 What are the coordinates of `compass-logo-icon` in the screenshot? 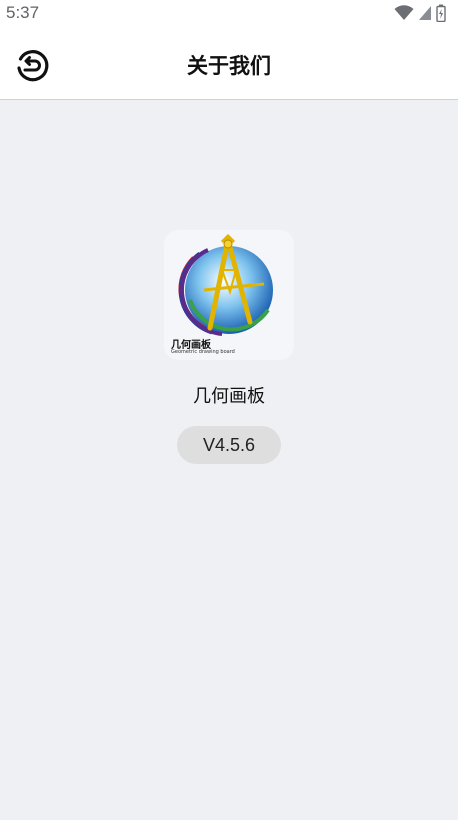 It's located at (225, 284).